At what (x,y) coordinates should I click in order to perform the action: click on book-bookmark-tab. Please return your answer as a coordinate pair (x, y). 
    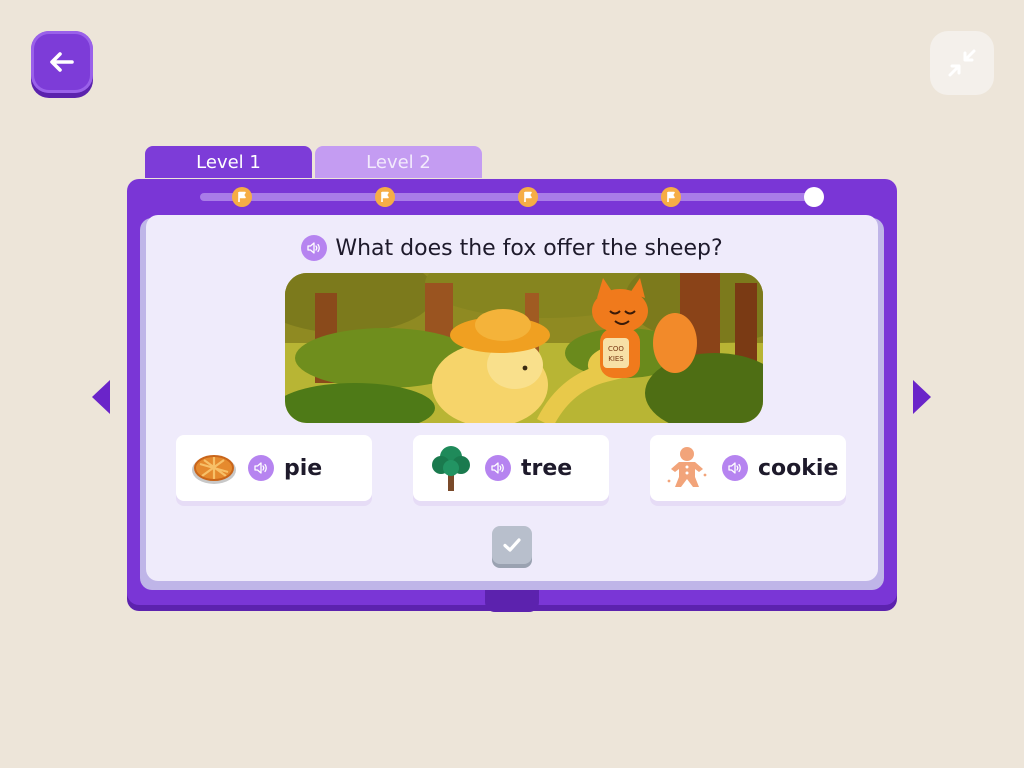
    Looking at the image, I should click on (512, 601).